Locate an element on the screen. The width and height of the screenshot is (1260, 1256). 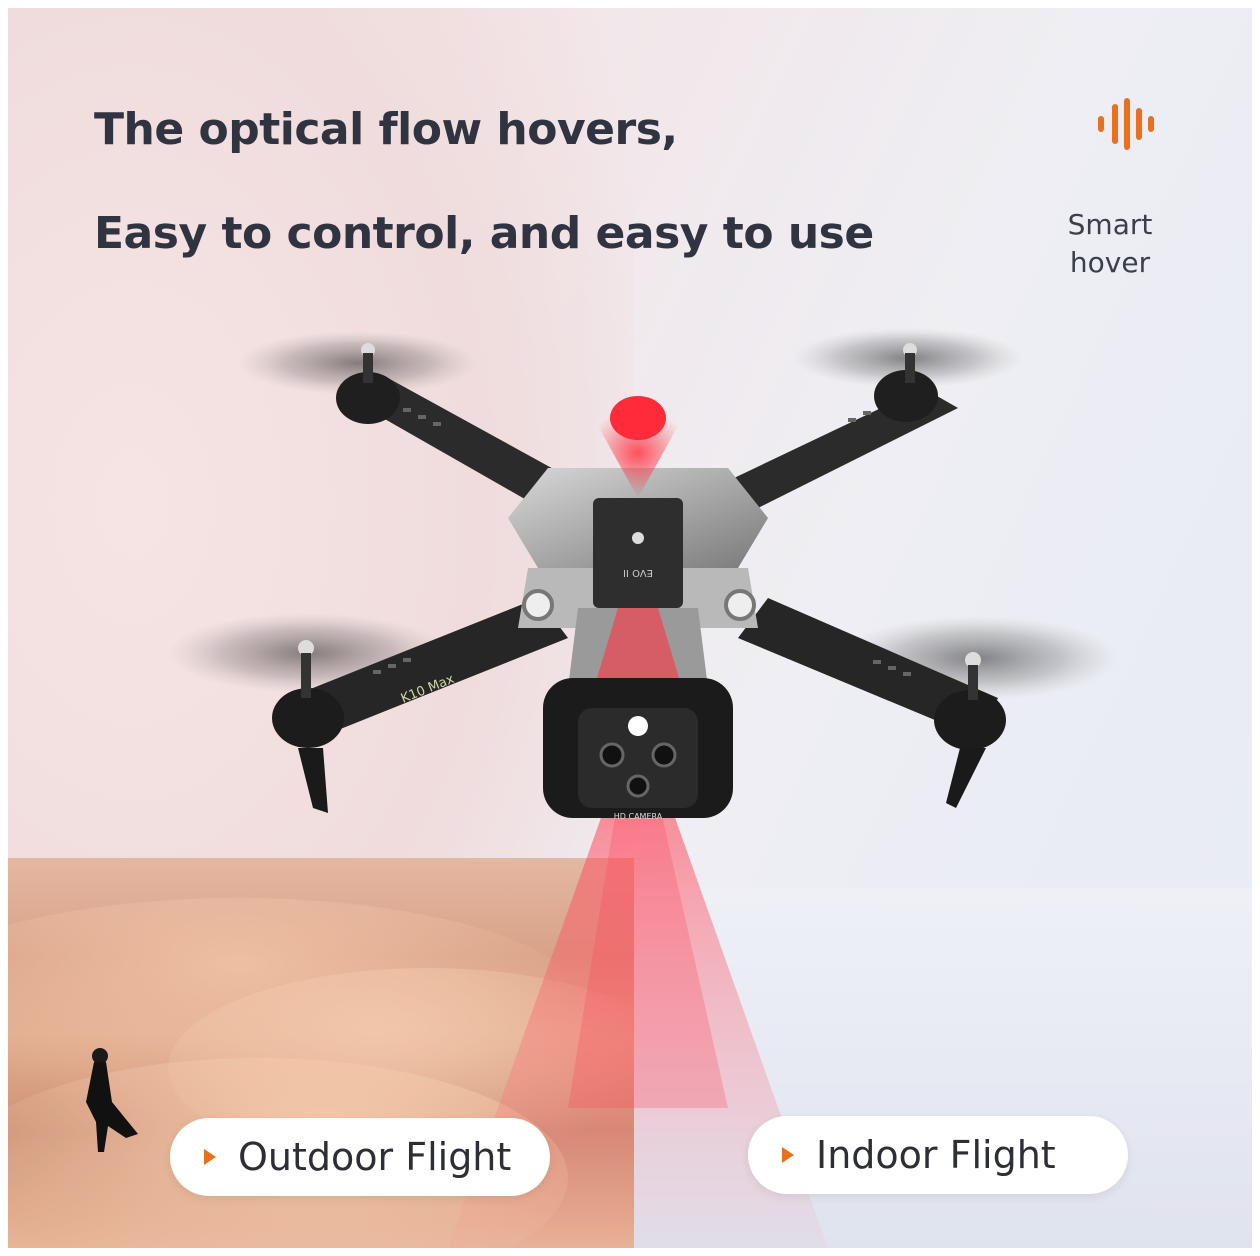
headline-line-1: The optical flow hovers, is located at coordinates (386, 129).